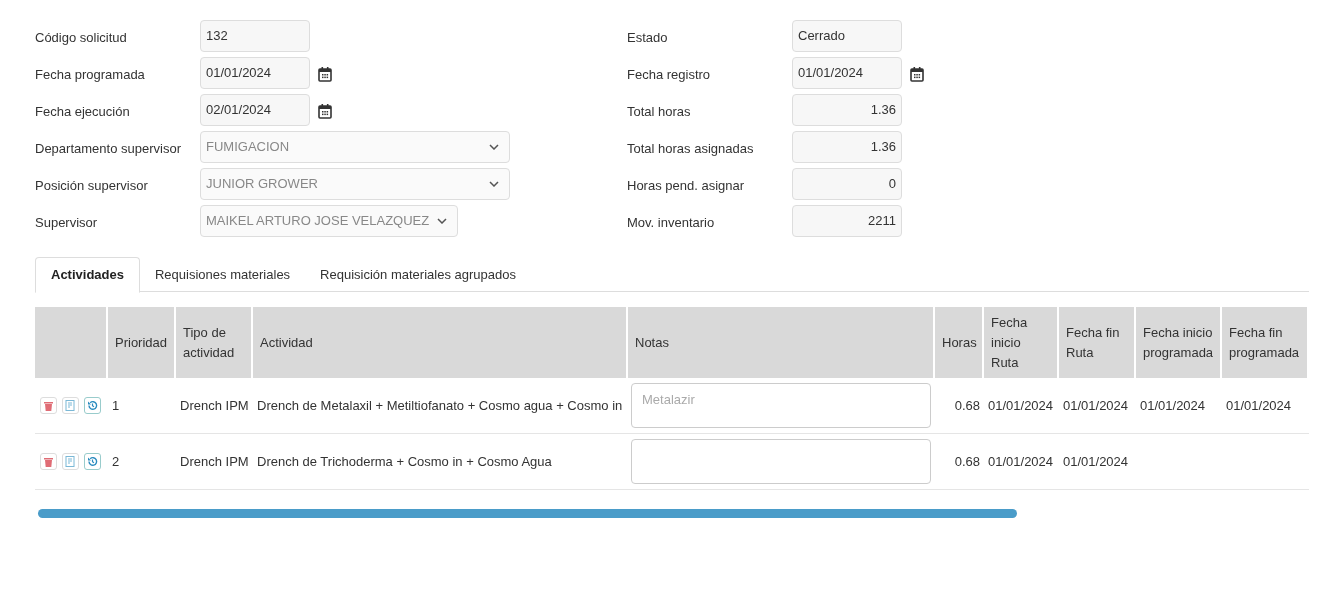 The width and height of the screenshot is (1343, 608). Describe the element at coordinates (87, 275) in the screenshot. I see `tab: Actividades` at that location.